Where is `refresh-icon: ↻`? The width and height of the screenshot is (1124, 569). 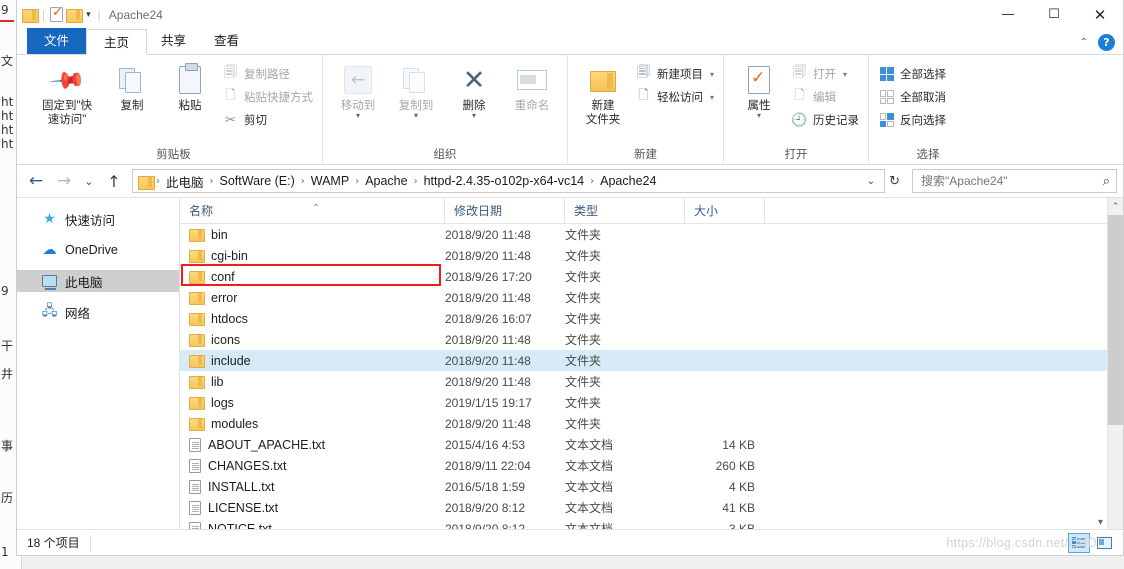 refresh-icon: ↻ is located at coordinates (896, 181).